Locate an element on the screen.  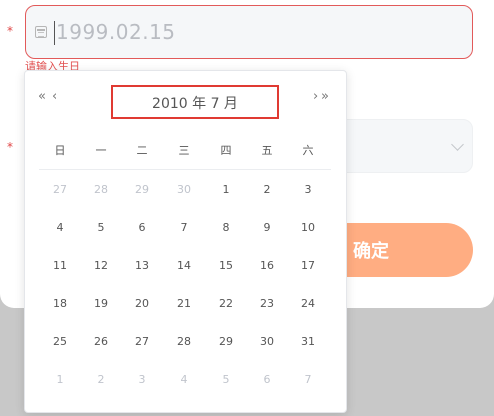
day-cell: 19 is located at coordinates (101, 303).